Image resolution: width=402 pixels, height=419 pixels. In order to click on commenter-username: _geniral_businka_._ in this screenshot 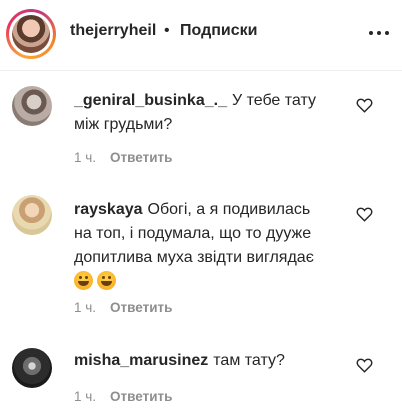, I will do `click(150, 100)`.